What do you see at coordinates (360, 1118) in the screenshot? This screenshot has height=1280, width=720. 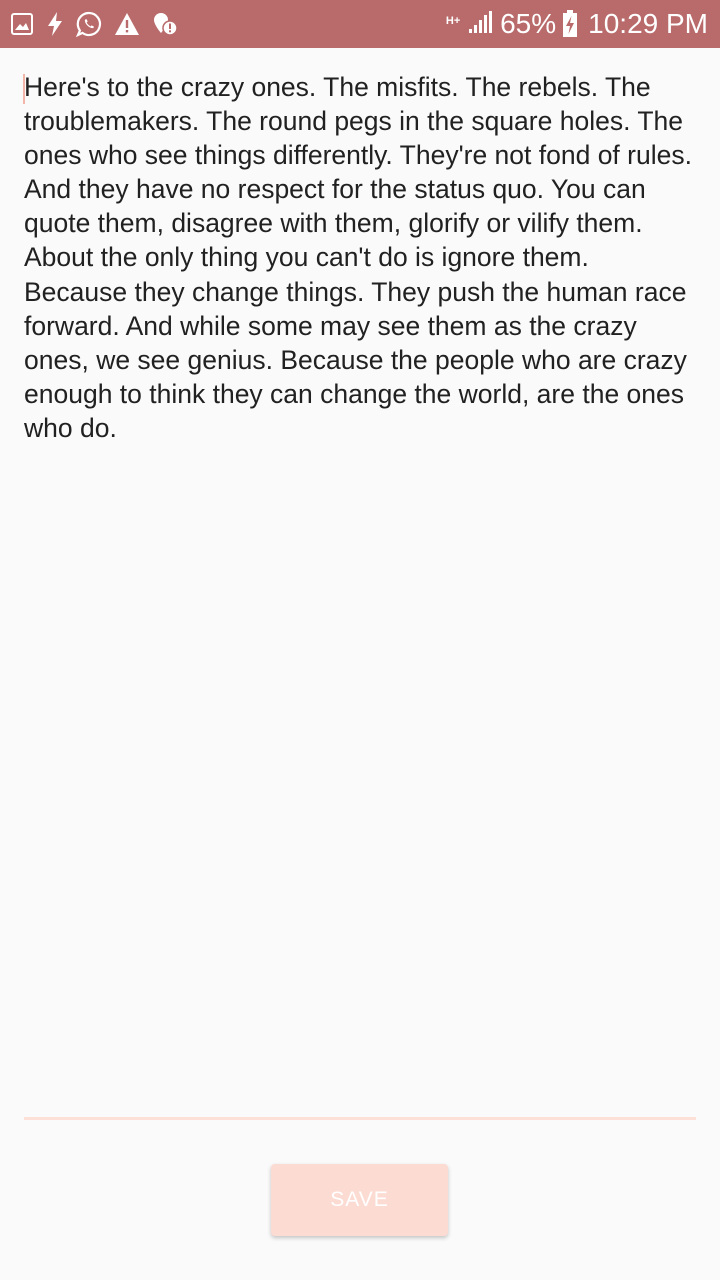 I see `text-field-underline` at bounding box center [360, 1118].